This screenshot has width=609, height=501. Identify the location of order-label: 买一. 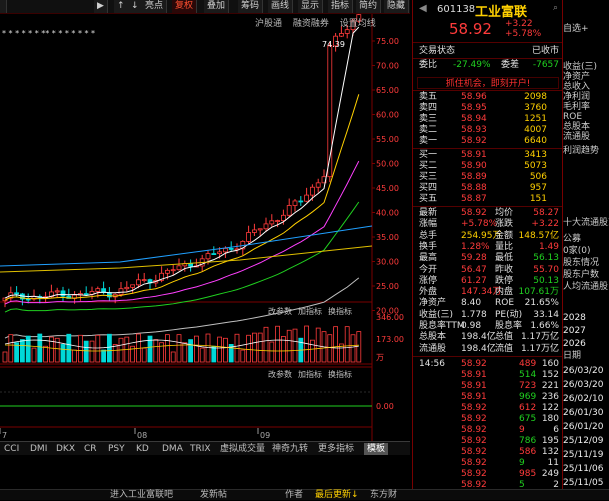
(428, 155).